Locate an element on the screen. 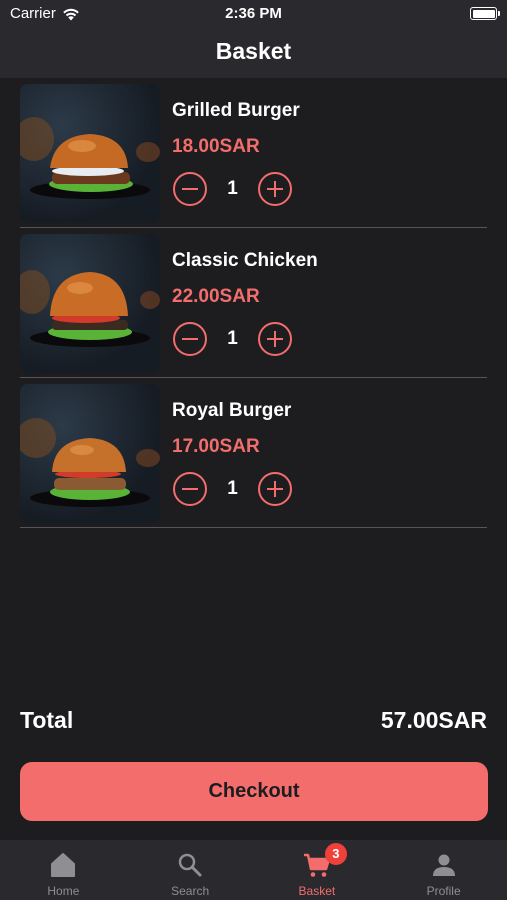  person-icon is located at coordinates (443, 865).